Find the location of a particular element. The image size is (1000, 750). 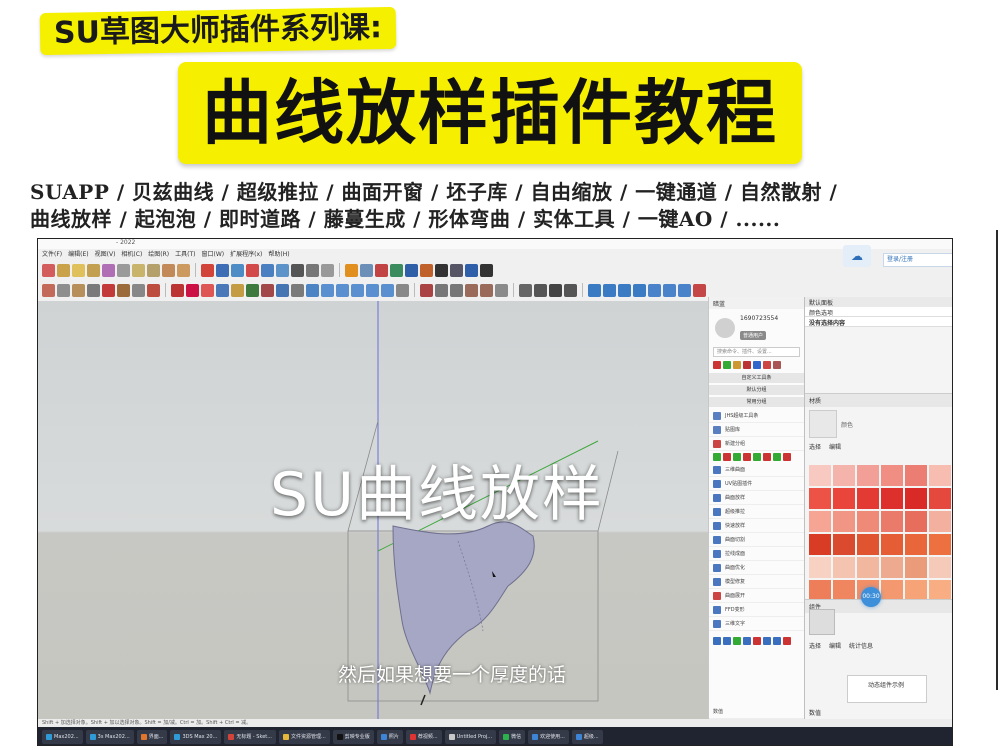

monochrome-icon is located at coordinates (501, 290).